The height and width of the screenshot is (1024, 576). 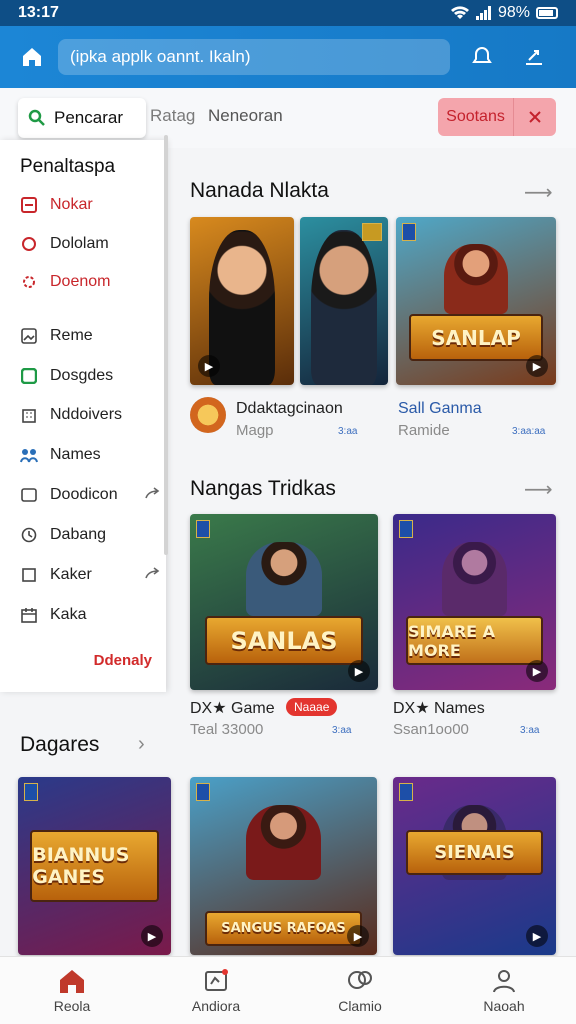 I want to click on tab-neneoran: Neneoran, so click(x=245, y=116).